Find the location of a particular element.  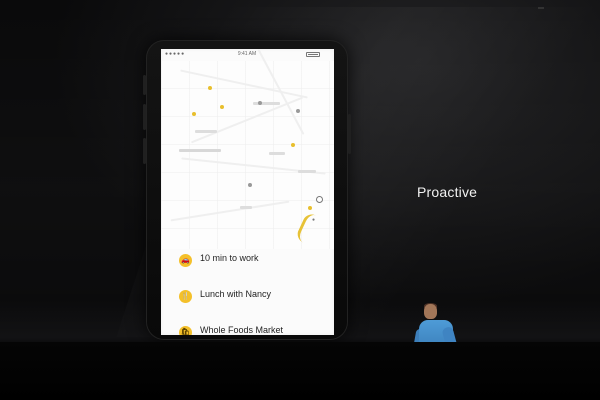

suggestion-label: Lunch with Nancy is located at coordinates (236, 294).